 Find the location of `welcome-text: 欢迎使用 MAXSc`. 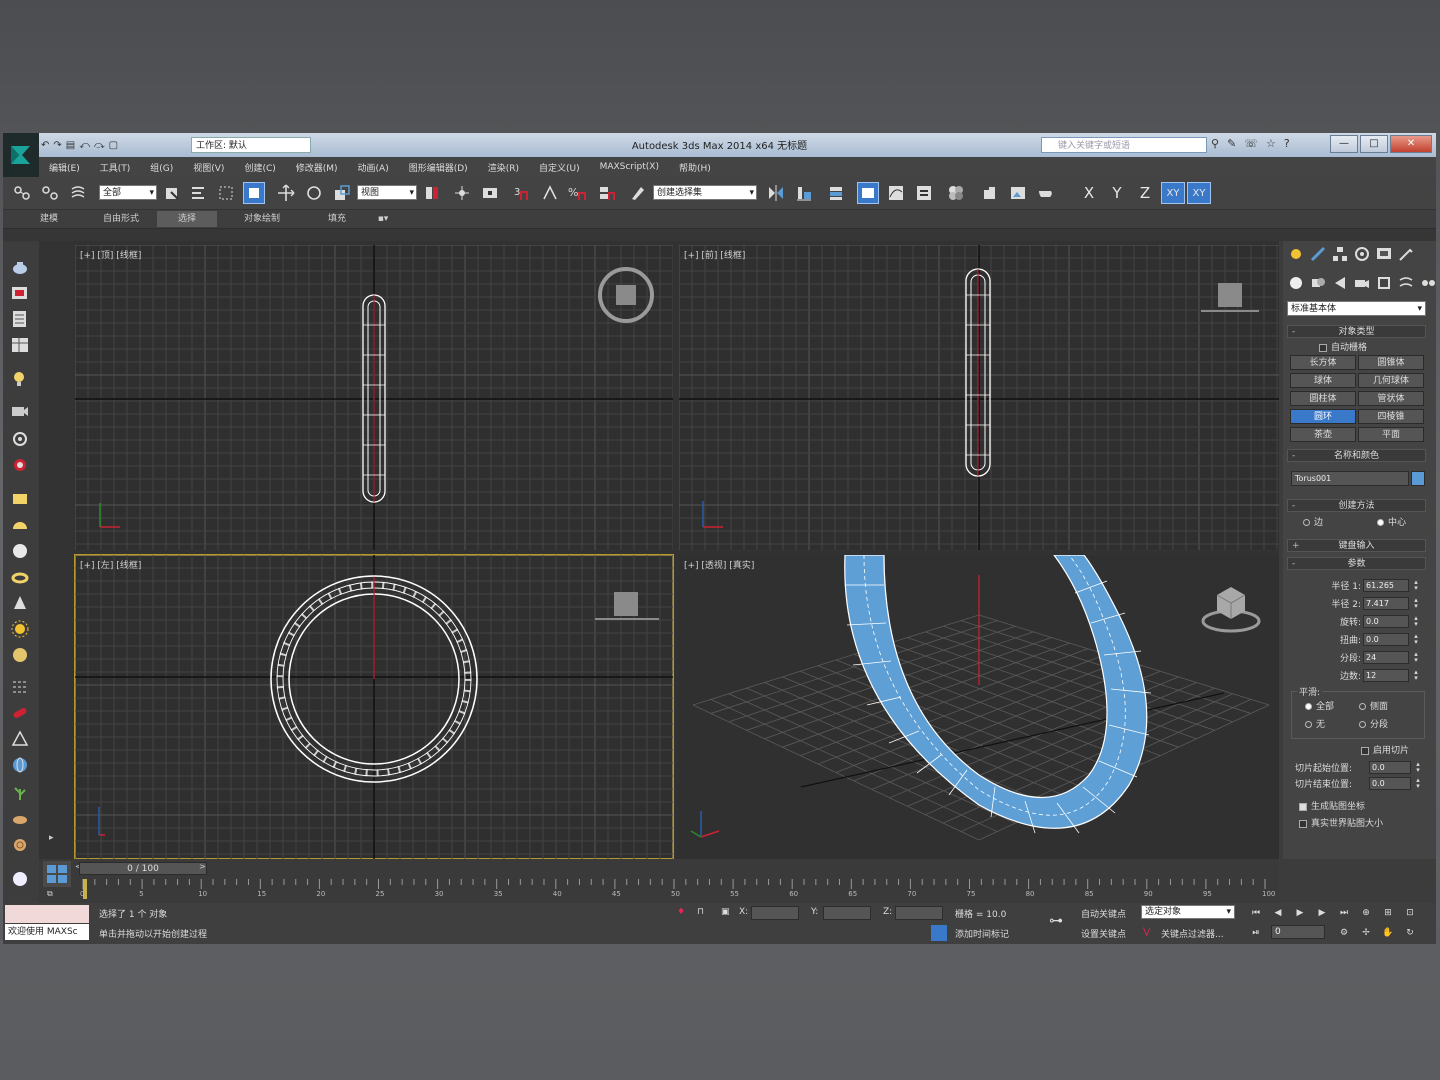

welcome-text: 欢迎使用 MAXSc is located at coordinates (47, 932).